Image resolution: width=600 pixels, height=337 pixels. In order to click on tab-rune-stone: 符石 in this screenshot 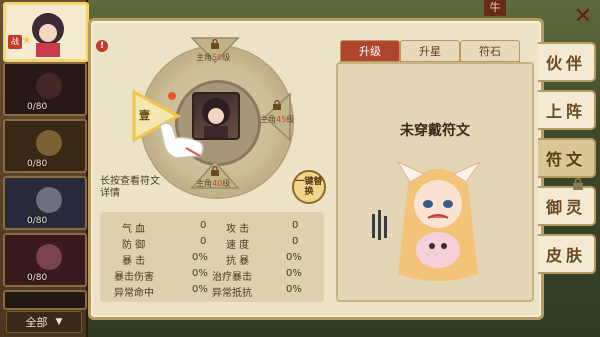, I will do `click(490, 51)`.